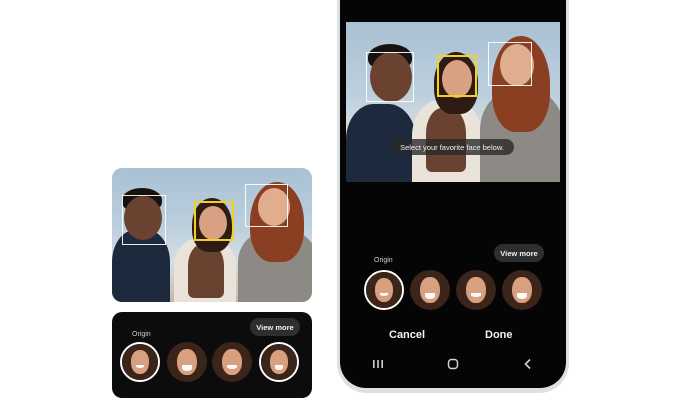 This screenshot has width=700, height=400. I want to click on instruction-tooltip: Select your favorite face below., so click(452, 147).